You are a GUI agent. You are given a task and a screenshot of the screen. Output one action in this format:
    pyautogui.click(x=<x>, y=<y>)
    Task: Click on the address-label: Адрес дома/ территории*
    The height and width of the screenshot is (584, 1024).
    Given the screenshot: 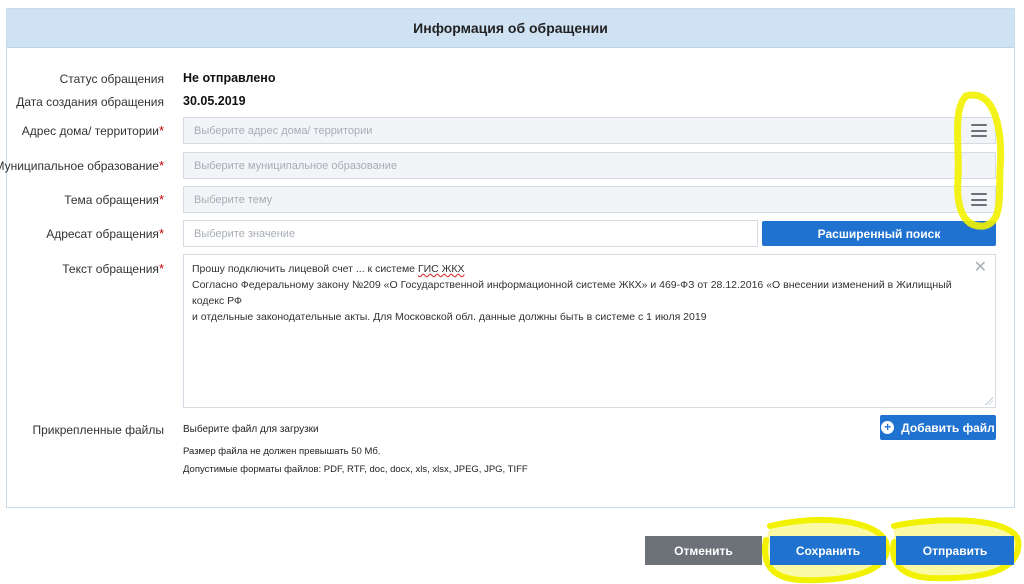 What is the action you would take?
    pyautogui.click(x=93, y=130)
    